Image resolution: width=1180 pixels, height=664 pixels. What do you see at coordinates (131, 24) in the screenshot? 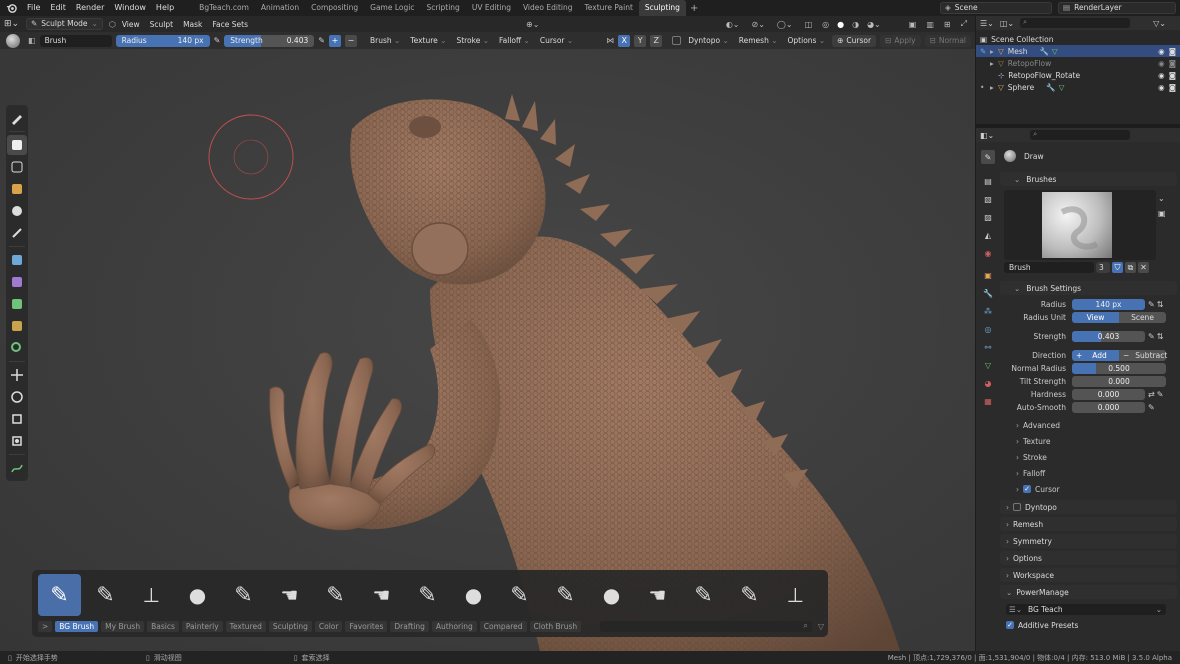
I see `menu-view: View` at bounding box center [131, 24].